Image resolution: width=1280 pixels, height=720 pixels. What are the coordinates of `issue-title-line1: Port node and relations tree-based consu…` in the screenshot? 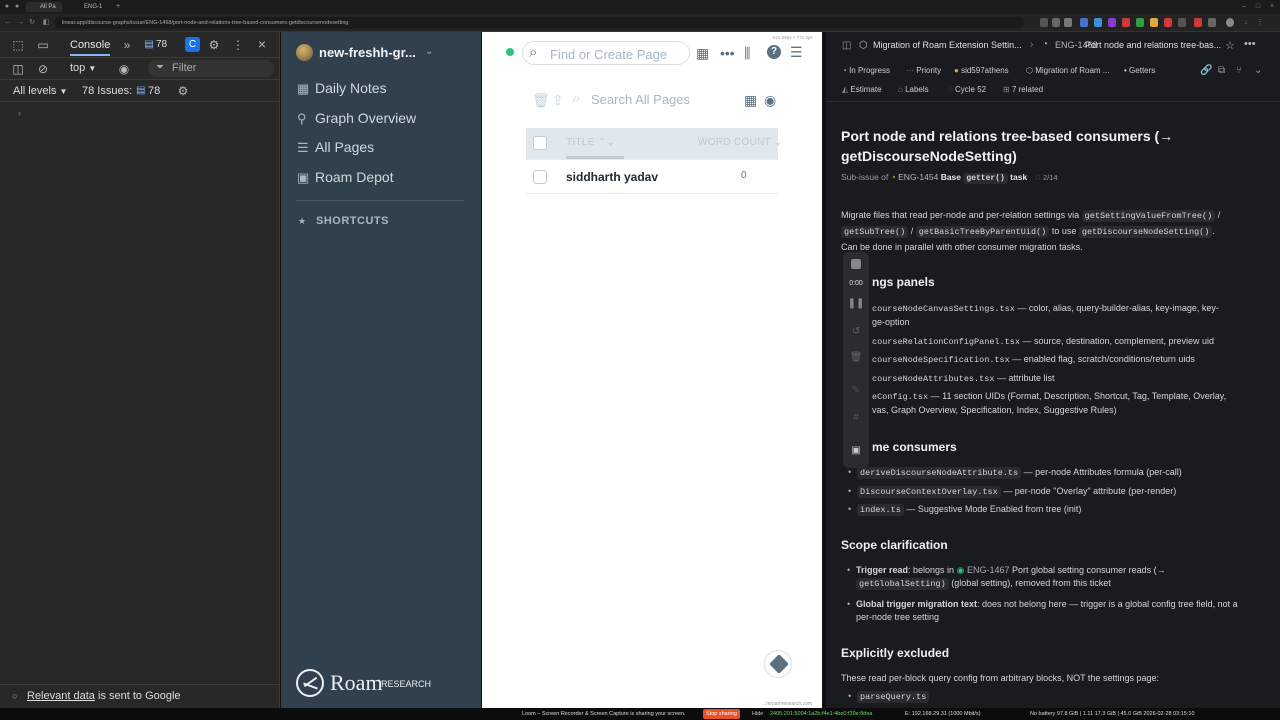 It's located at (1007, 136).